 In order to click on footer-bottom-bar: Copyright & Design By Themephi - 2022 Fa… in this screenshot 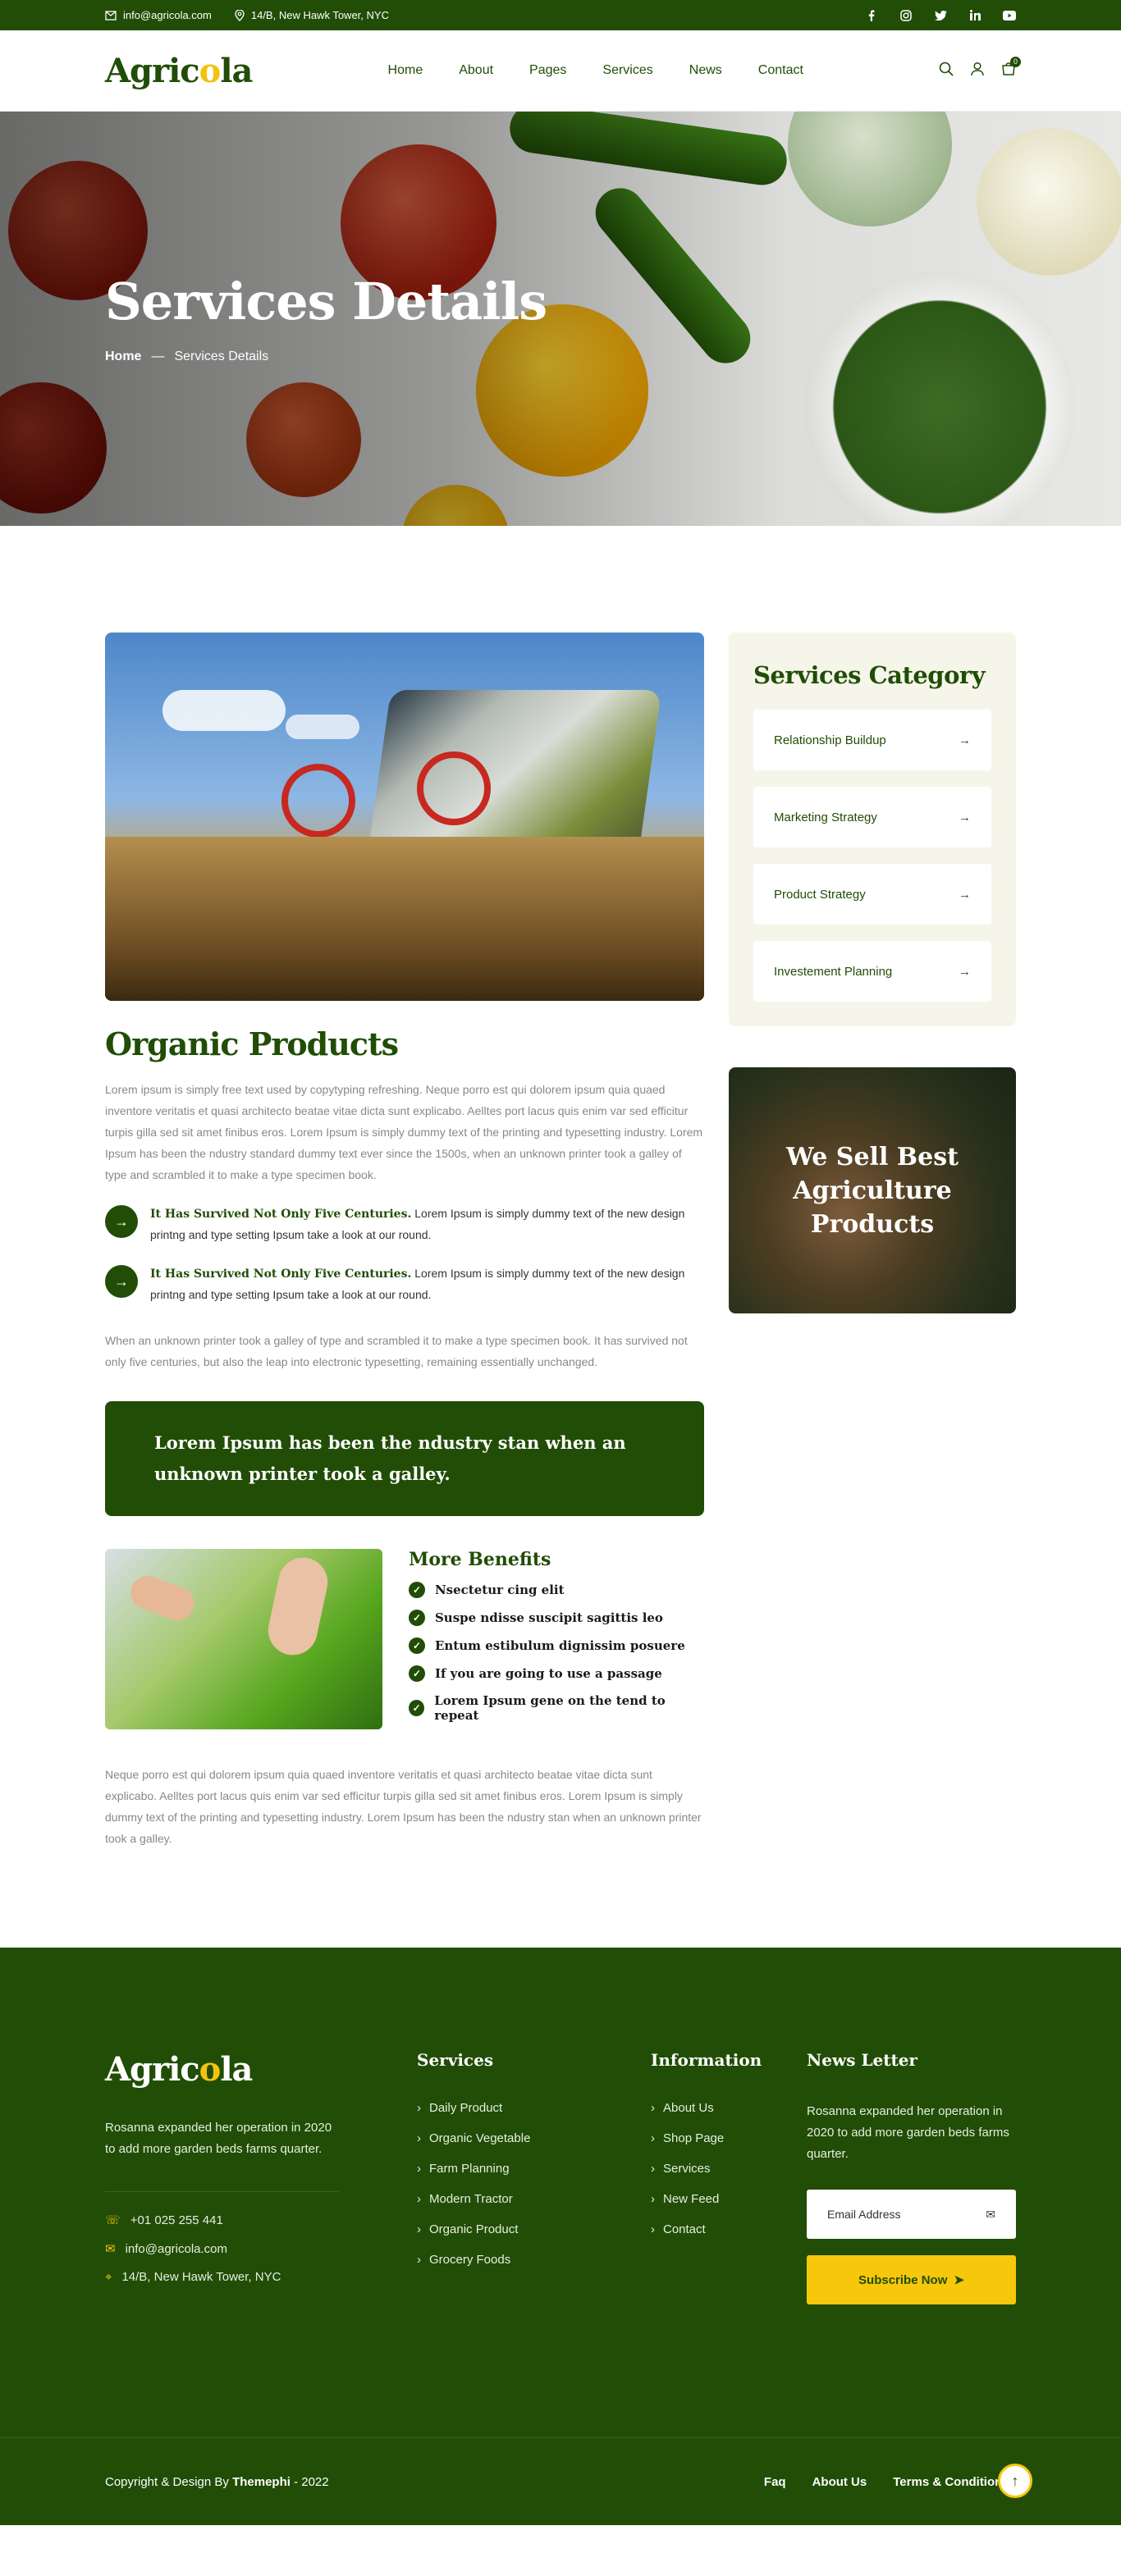, I will do `click(560, 2481)`.